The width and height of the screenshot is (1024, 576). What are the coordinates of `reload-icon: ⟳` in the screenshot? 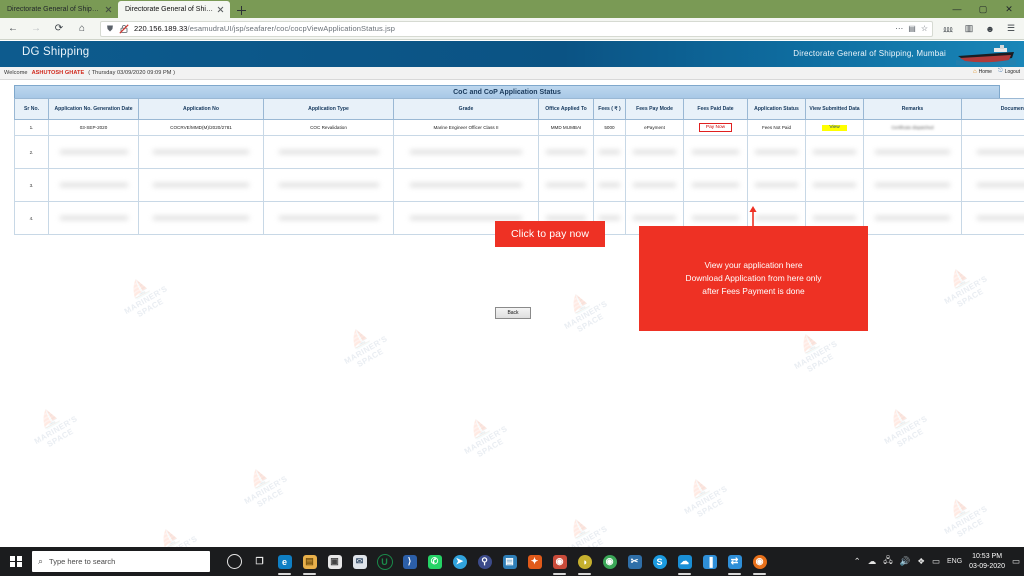 It's located at (59, 29).